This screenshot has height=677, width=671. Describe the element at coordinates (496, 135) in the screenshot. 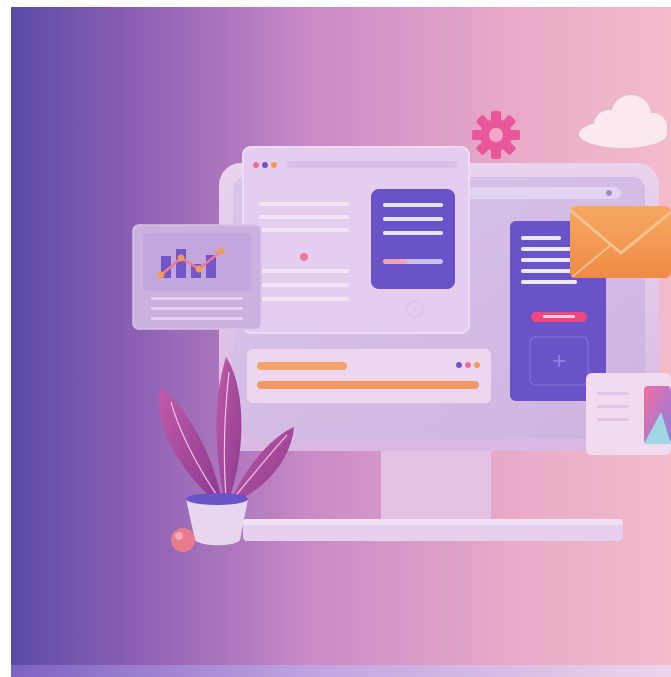

I see `gear-icon` at that location.